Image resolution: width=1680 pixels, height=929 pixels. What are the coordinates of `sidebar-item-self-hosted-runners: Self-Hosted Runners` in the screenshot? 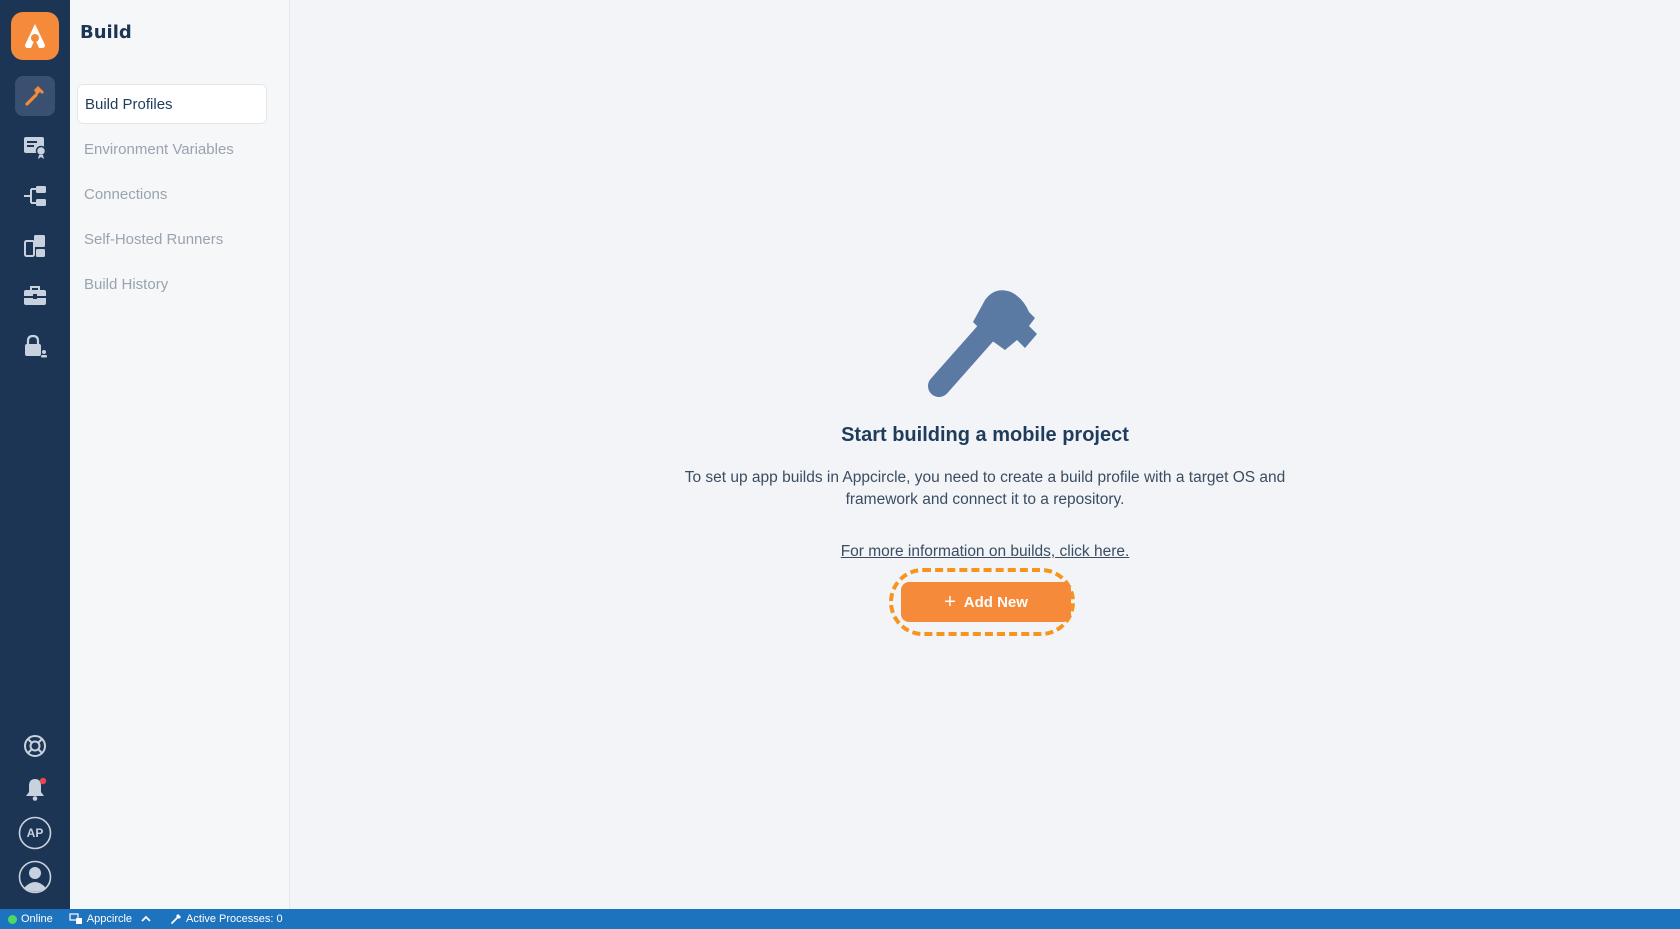 It's located at (172, 239).